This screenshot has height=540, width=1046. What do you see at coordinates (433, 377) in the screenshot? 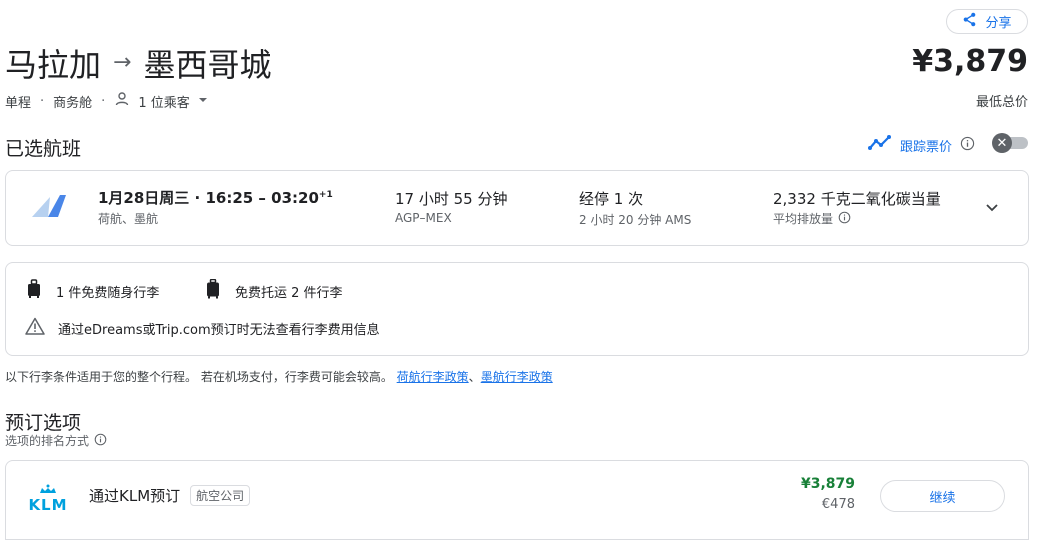
I see `klm-baggage-policy-link: 荷航行李政策` at bounding box center [433, 377].